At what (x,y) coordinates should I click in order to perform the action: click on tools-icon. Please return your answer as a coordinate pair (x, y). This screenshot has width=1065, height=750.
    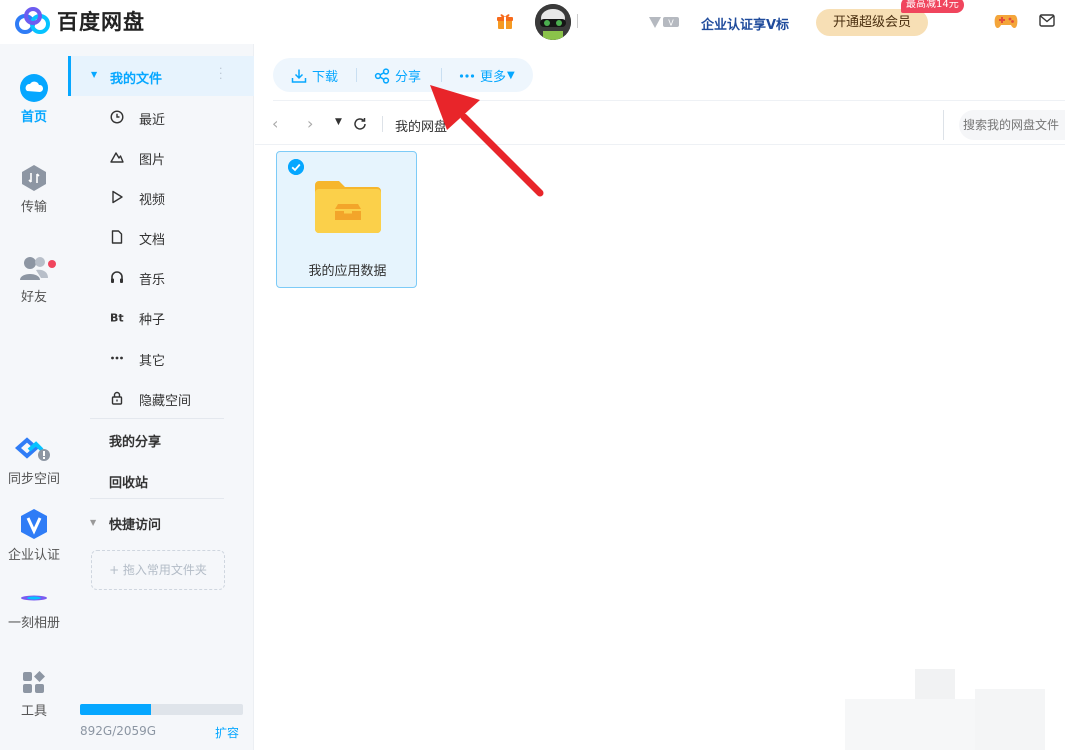
    Looking at the image, I should click on (34, 682).